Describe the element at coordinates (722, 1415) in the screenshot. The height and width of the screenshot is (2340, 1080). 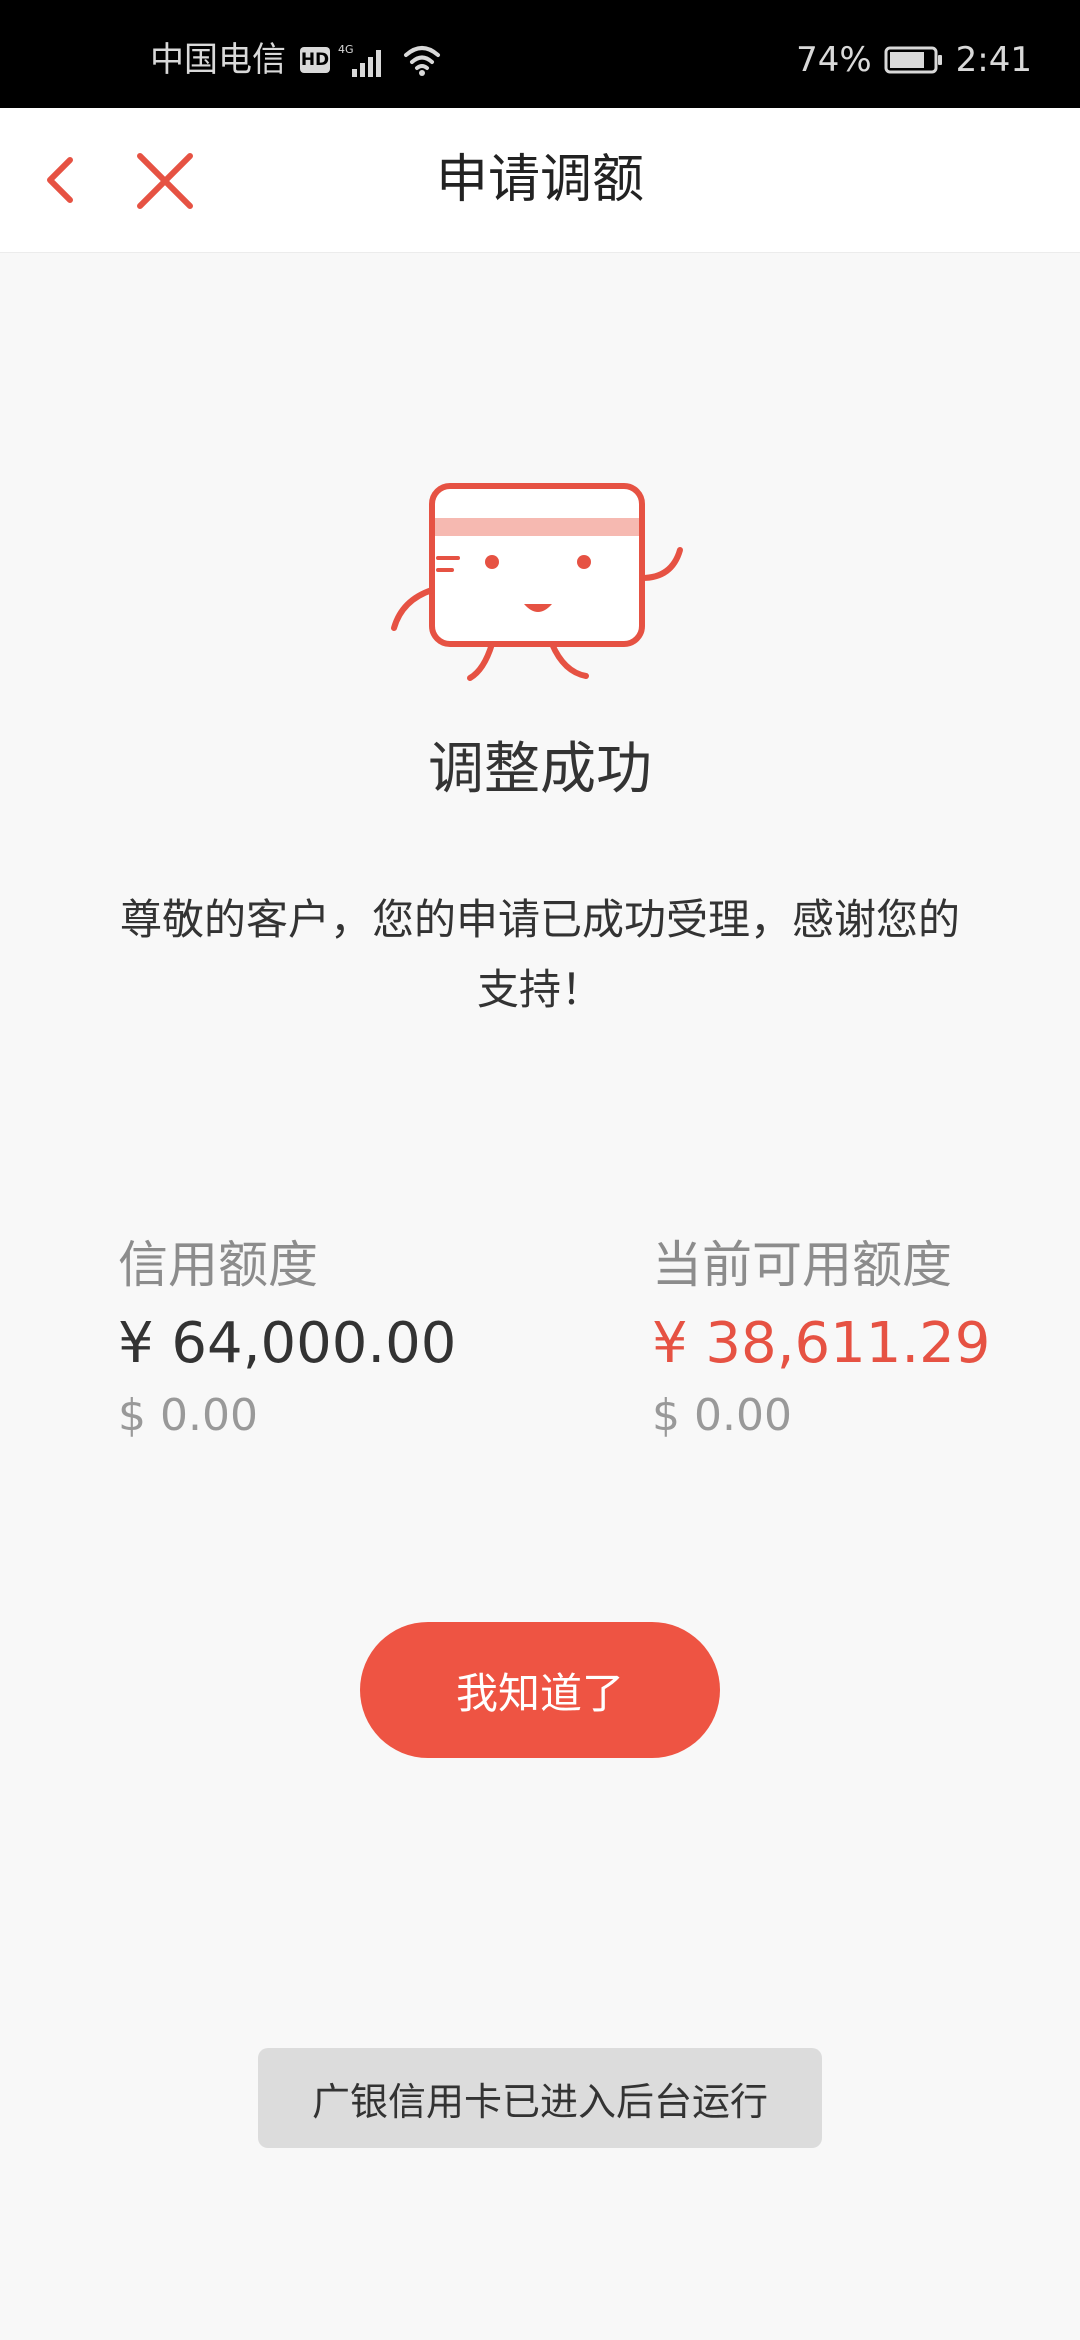
I see `available-limit-usd: $ 0.00` at that location.